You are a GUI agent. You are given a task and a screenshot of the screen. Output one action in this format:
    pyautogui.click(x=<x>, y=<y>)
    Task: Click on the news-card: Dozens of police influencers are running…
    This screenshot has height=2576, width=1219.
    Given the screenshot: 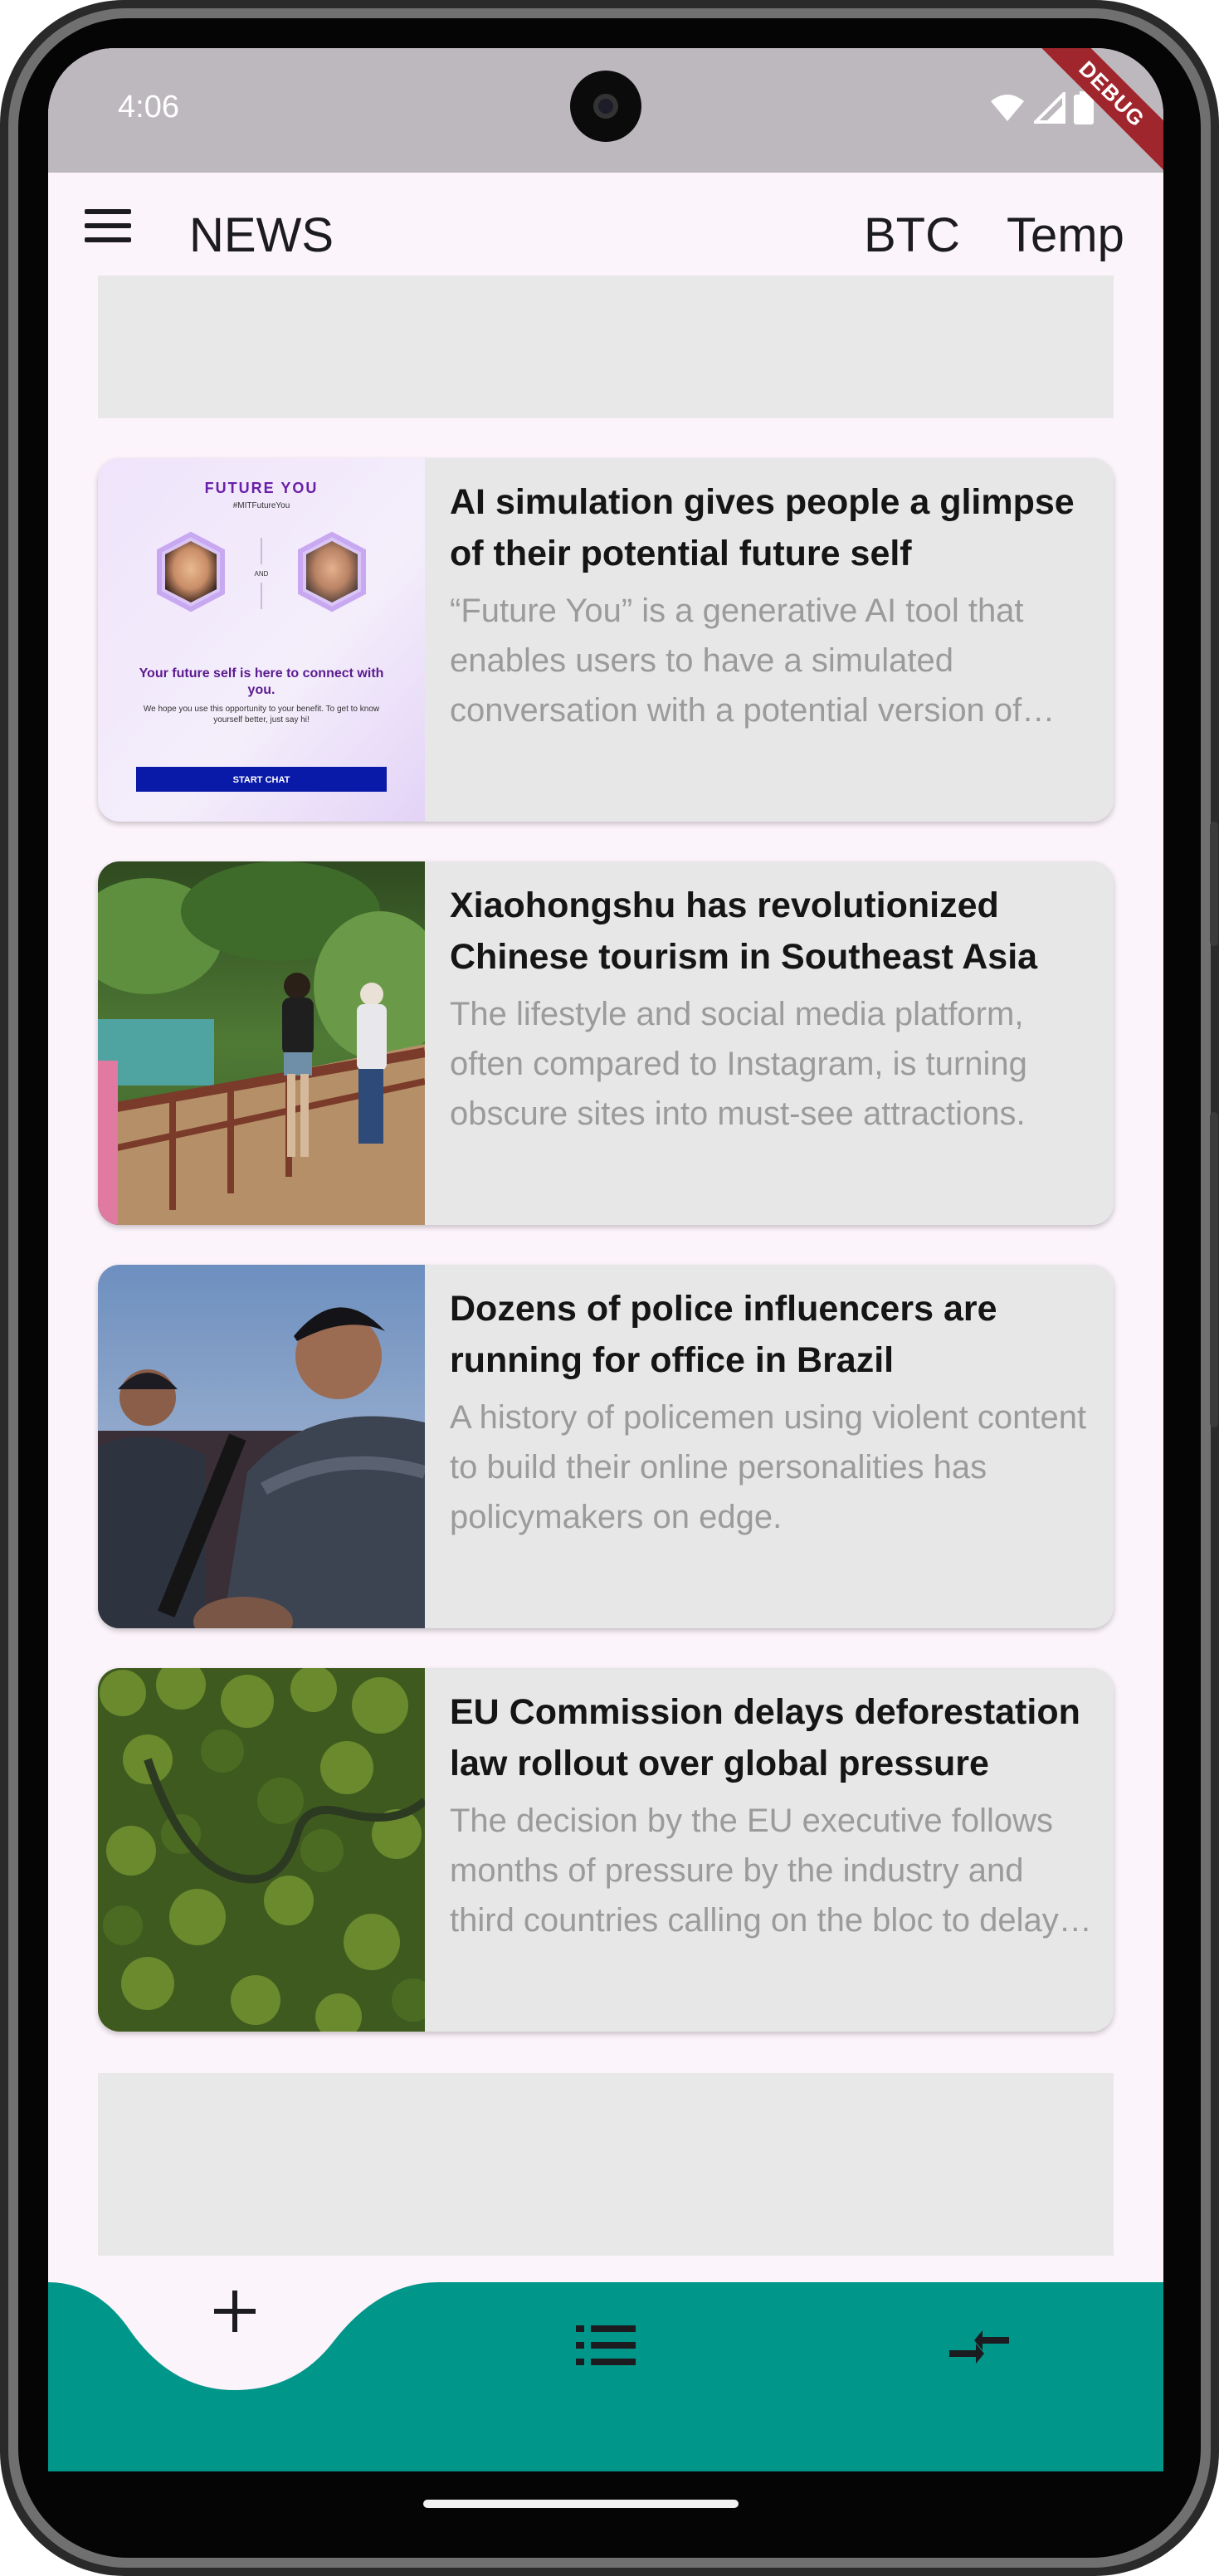 What is the action you would take?
    pyautogui.click(x=606, y=1447)
    